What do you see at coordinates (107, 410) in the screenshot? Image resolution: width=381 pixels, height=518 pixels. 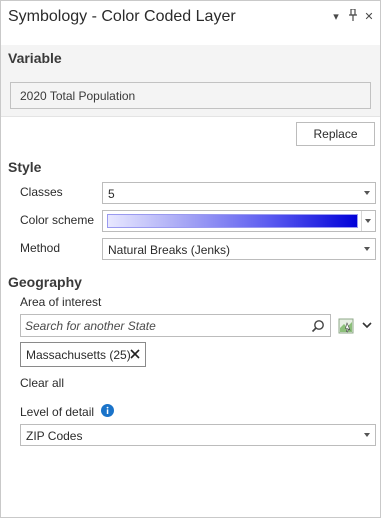 I see `info-icon` at bounding box center [107, 410].